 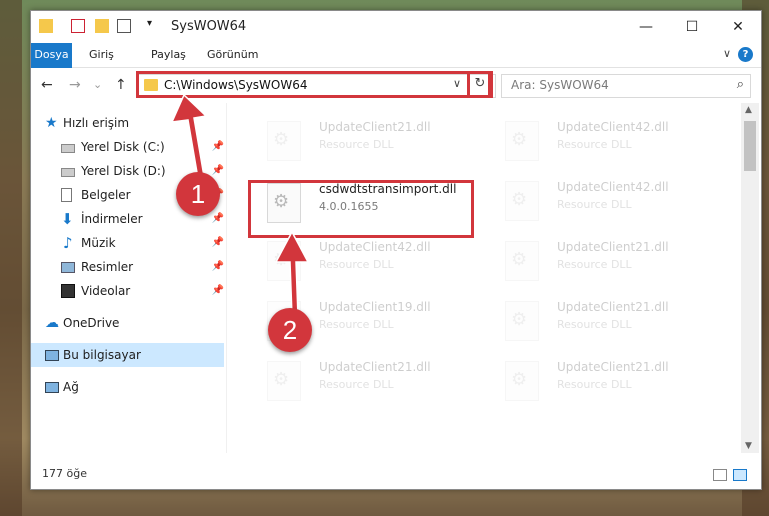 What do you see at coordinates (560, 85) in the screenshot?
I see `search-placeholder: Ara: SysWOW64` at bounding box center [560, 85].